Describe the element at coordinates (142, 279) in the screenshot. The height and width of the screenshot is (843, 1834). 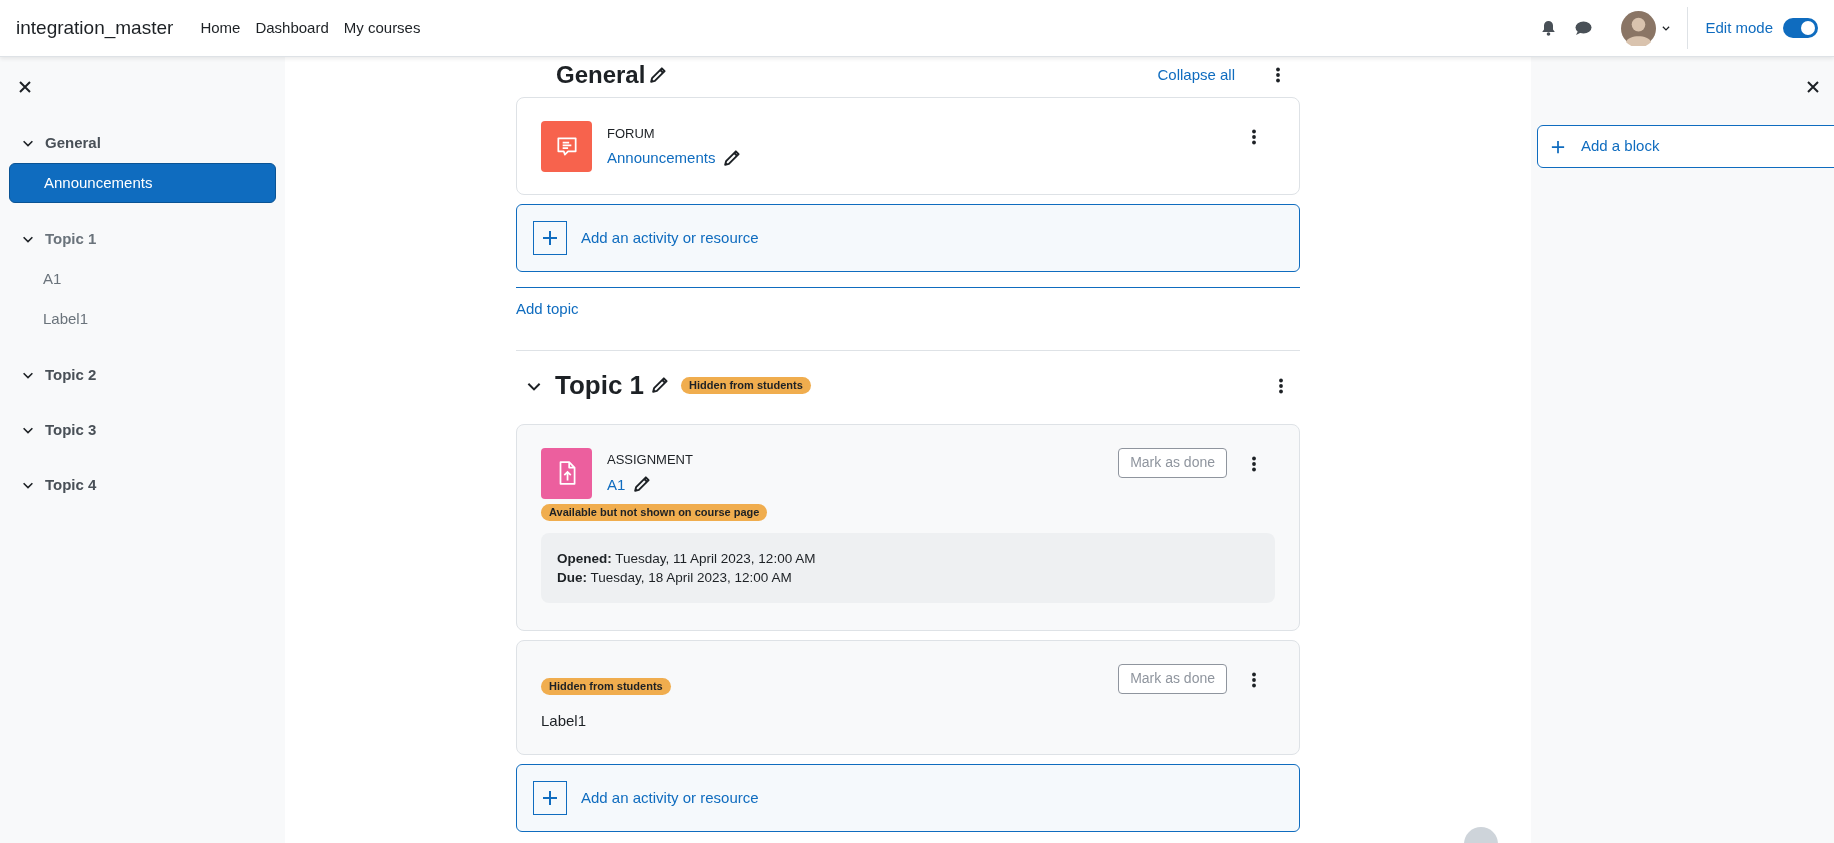
I see `course-index-item: A1` at that location.